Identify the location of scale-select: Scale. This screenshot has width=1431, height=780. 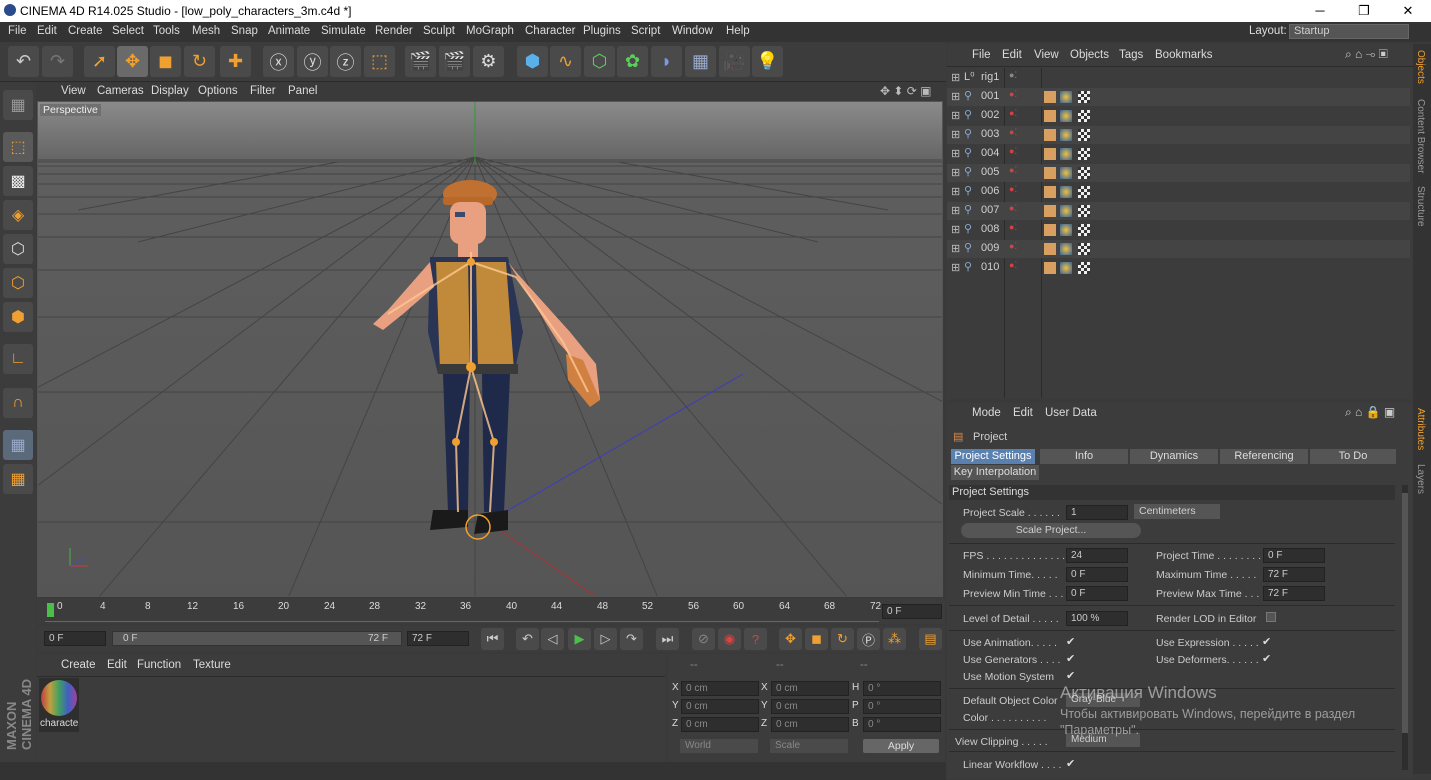
(809, 746).